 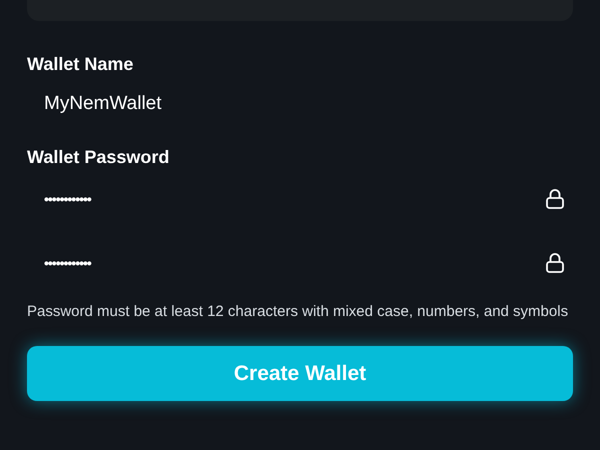 What do you see at coordinates (300, 104) in the screenshot?
I see `input-field: MyNemWallet` at bounding box center [300, 104].